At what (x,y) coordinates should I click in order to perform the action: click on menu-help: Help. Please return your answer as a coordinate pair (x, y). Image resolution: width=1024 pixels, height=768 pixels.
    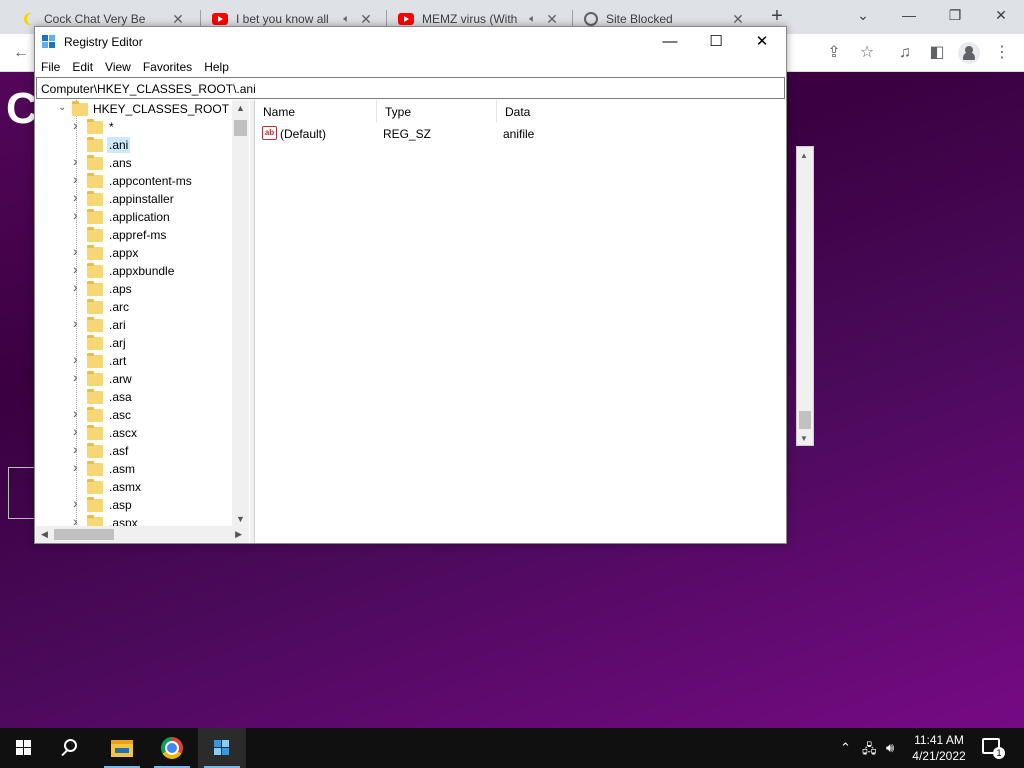
    Looking at the image, I should click on (216, 67).